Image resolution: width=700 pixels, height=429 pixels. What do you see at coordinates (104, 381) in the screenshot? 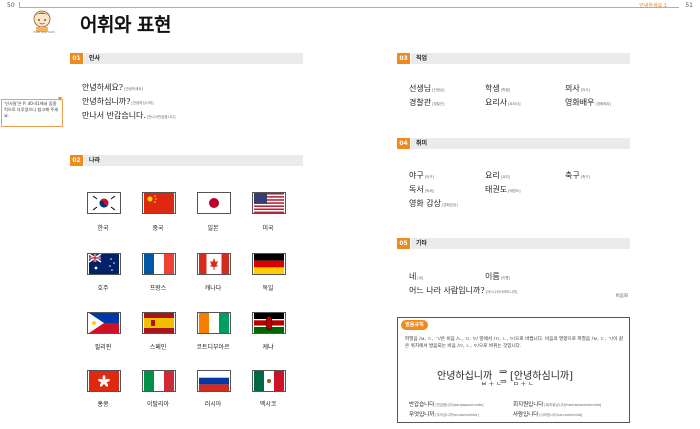
I see `hong-kong-flag-icon` at bounding box center [104, 381].